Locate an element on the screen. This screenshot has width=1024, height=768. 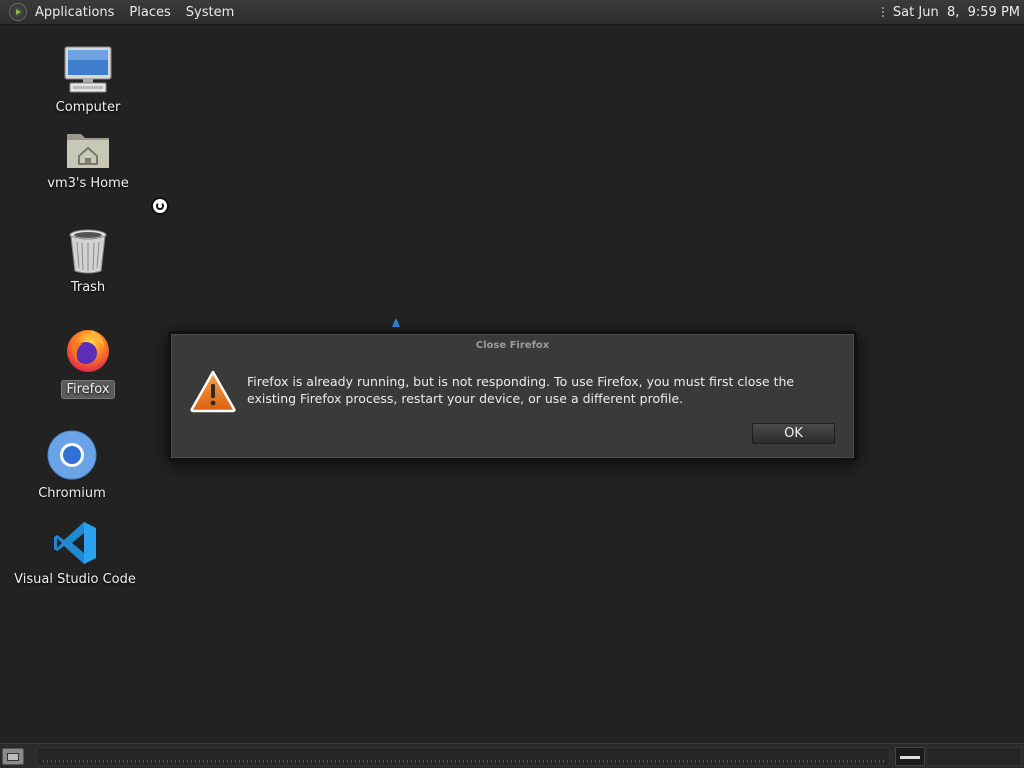
desktop-icon-home: vm3's Home is located at coordinates (88, 159).